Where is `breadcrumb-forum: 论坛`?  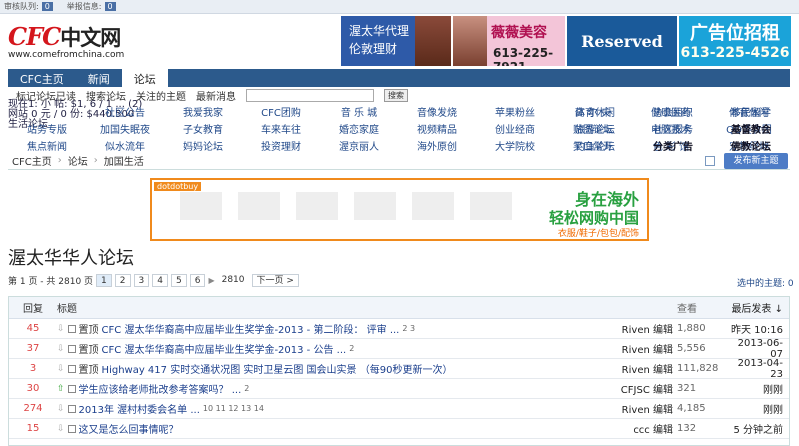 breadcrumb-forum: 论坛 is located at coordinates (78, 160).